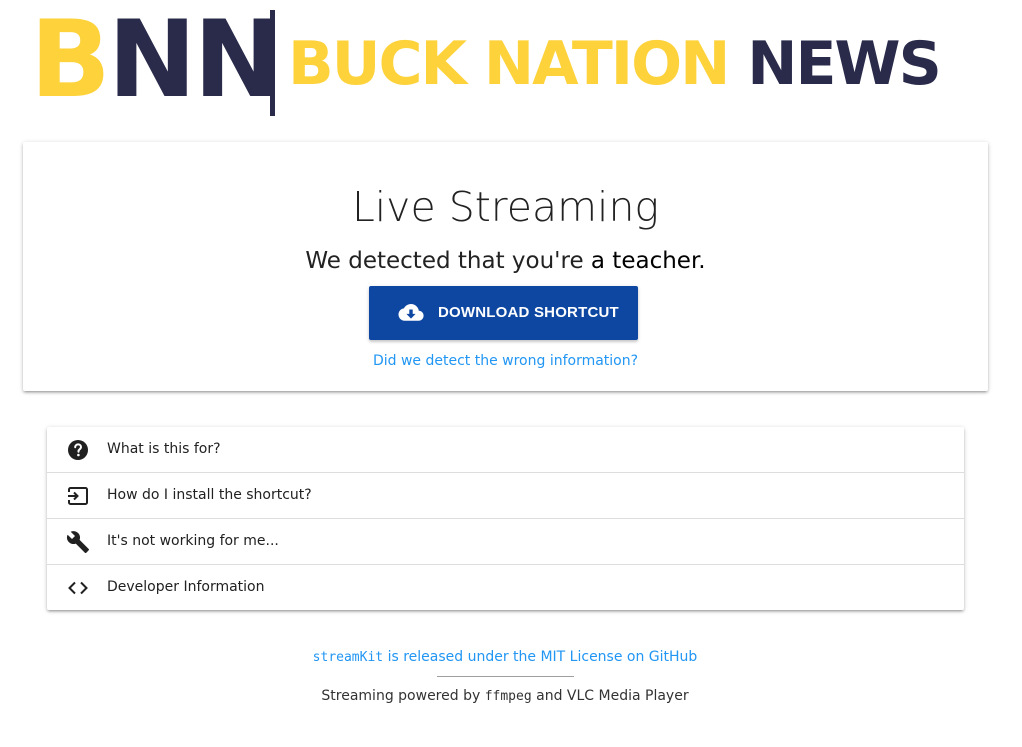  I want to click on logo-initials: BNN, so click(156, 60).